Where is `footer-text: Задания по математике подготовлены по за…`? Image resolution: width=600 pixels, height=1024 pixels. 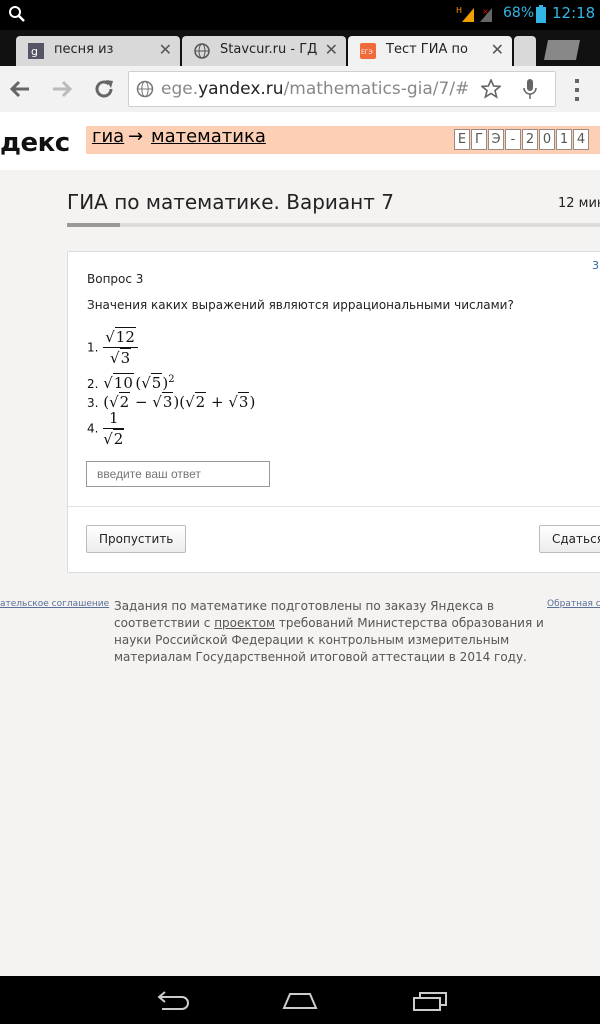 footer-text: Задания по математике подготовлены по за… is located at coordinates (329, 631).